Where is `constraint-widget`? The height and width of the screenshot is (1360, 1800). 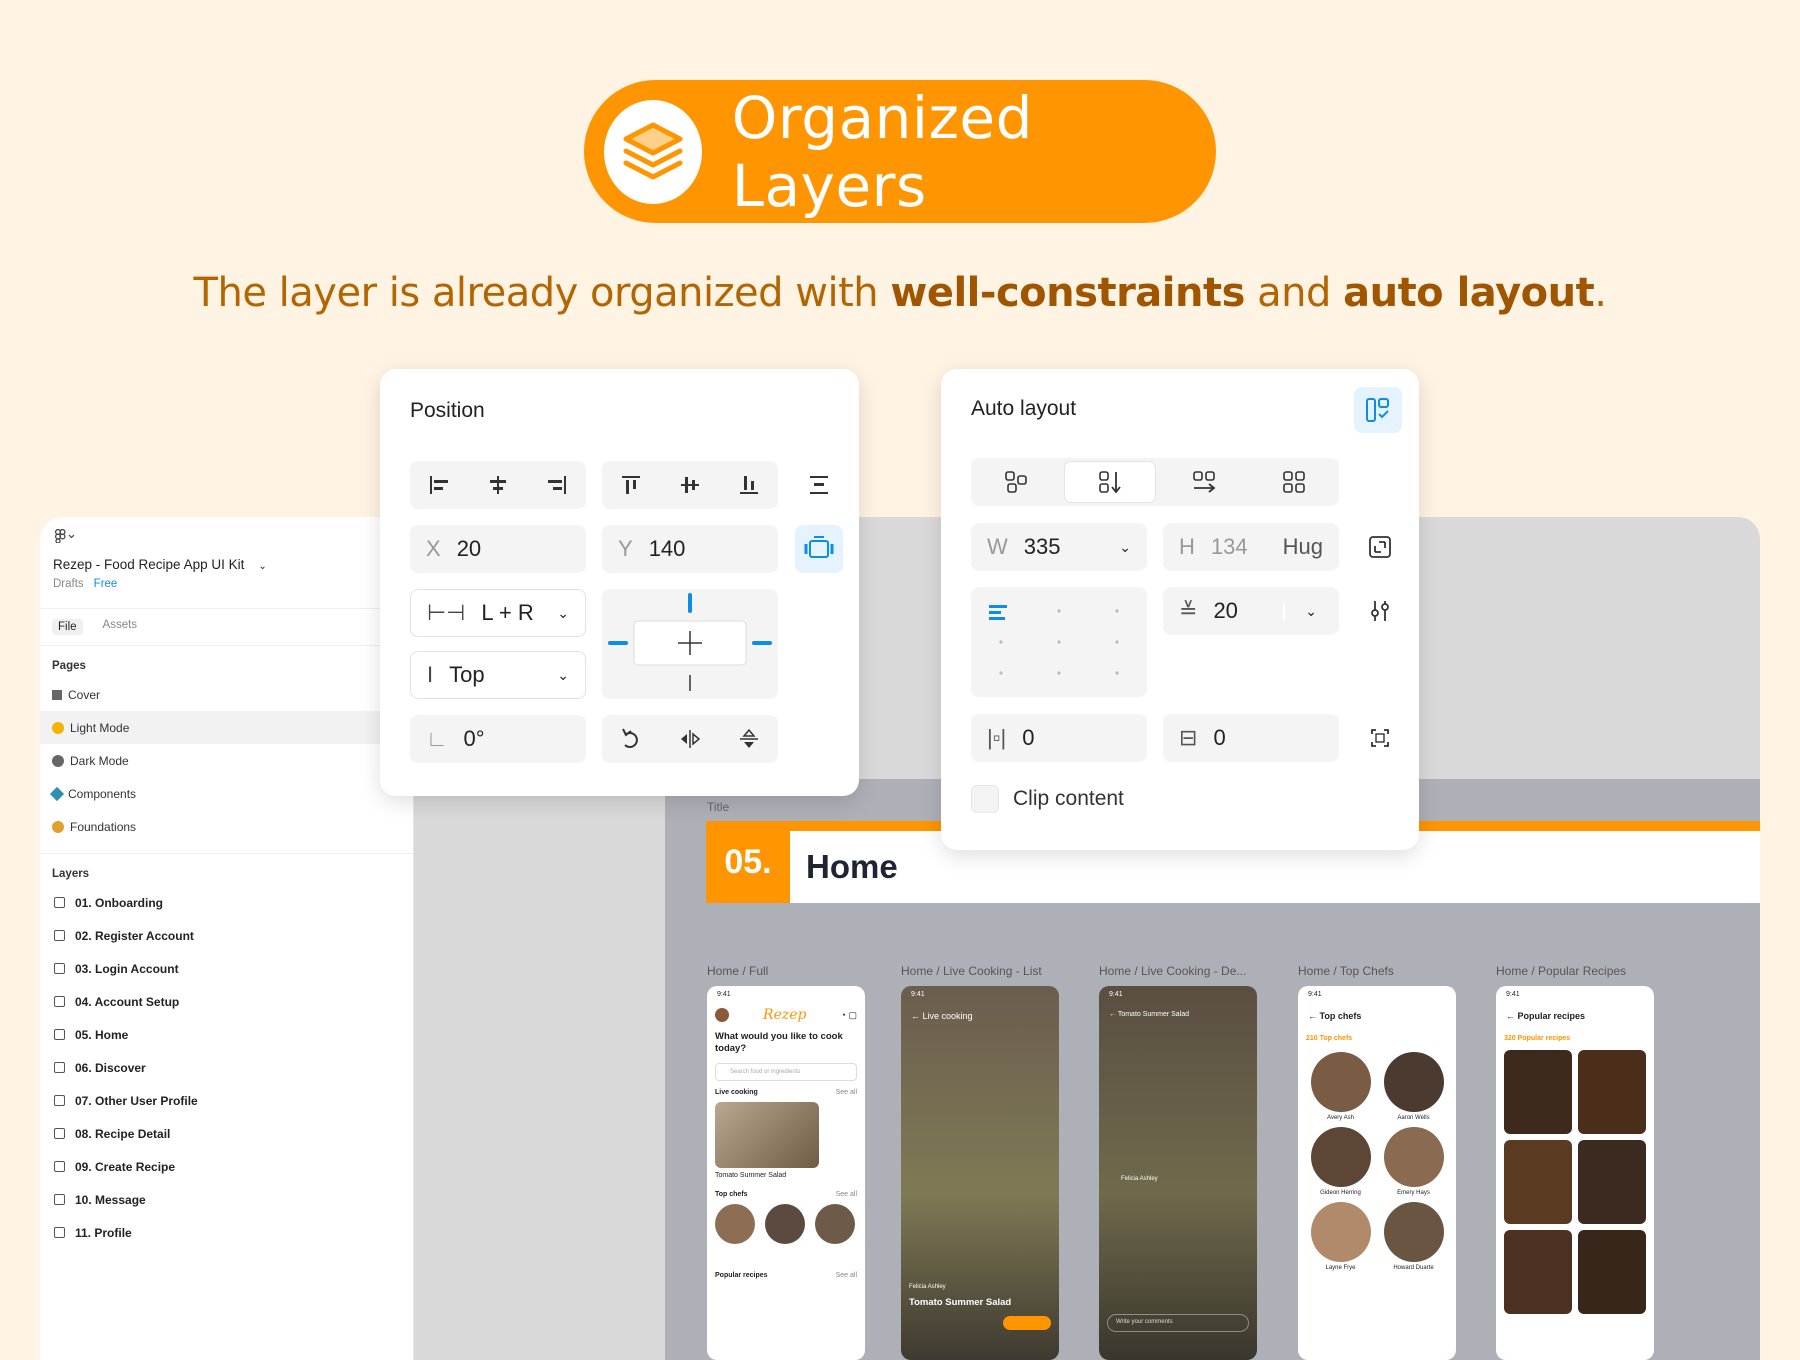 constraint-widget is located at coordinates (690, 644).